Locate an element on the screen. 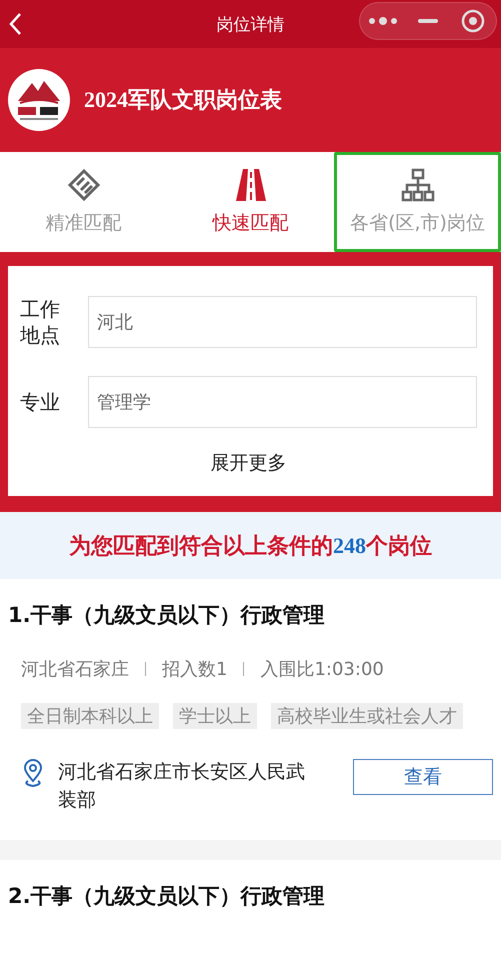 This screenshot has height=962, width=501. job-address: 河北省石家庄市长安区人民武装部 is located at coordinates (182, 786).